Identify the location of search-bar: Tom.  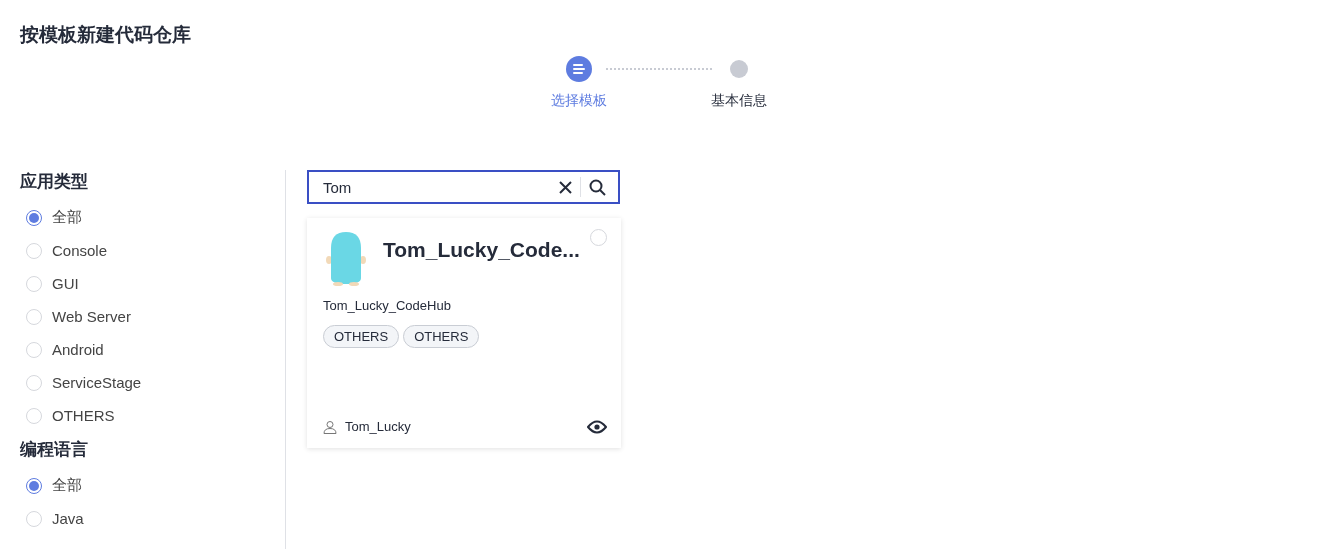
(463, 187).